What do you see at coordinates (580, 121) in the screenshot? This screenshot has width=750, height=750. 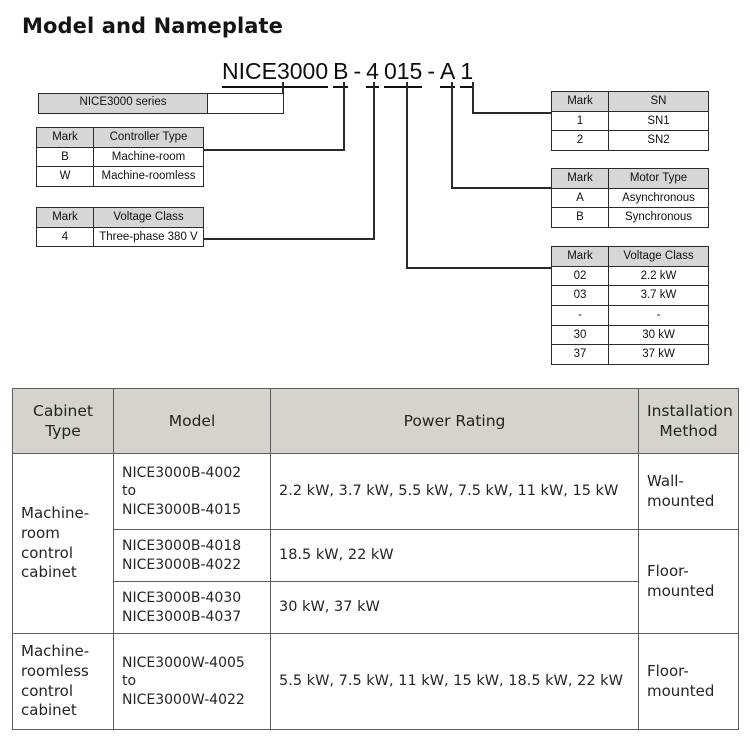 I see `cell-mark: 1` at bounding box center [580, 121].